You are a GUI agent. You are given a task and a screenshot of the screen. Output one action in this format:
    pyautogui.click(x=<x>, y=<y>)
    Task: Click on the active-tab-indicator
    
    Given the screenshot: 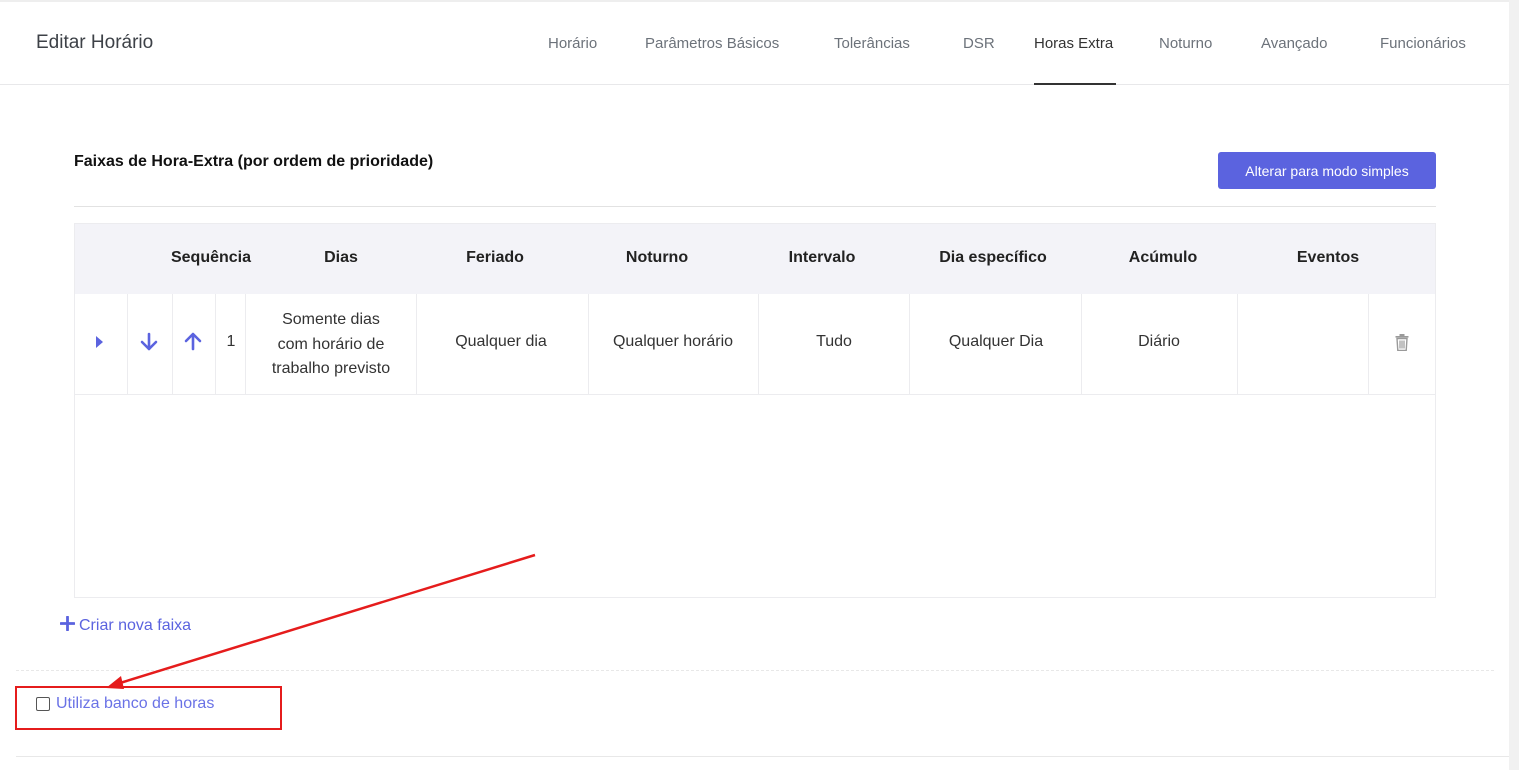 What is the action you would take?
    pyautogui.click(x=1075, y=84)
    